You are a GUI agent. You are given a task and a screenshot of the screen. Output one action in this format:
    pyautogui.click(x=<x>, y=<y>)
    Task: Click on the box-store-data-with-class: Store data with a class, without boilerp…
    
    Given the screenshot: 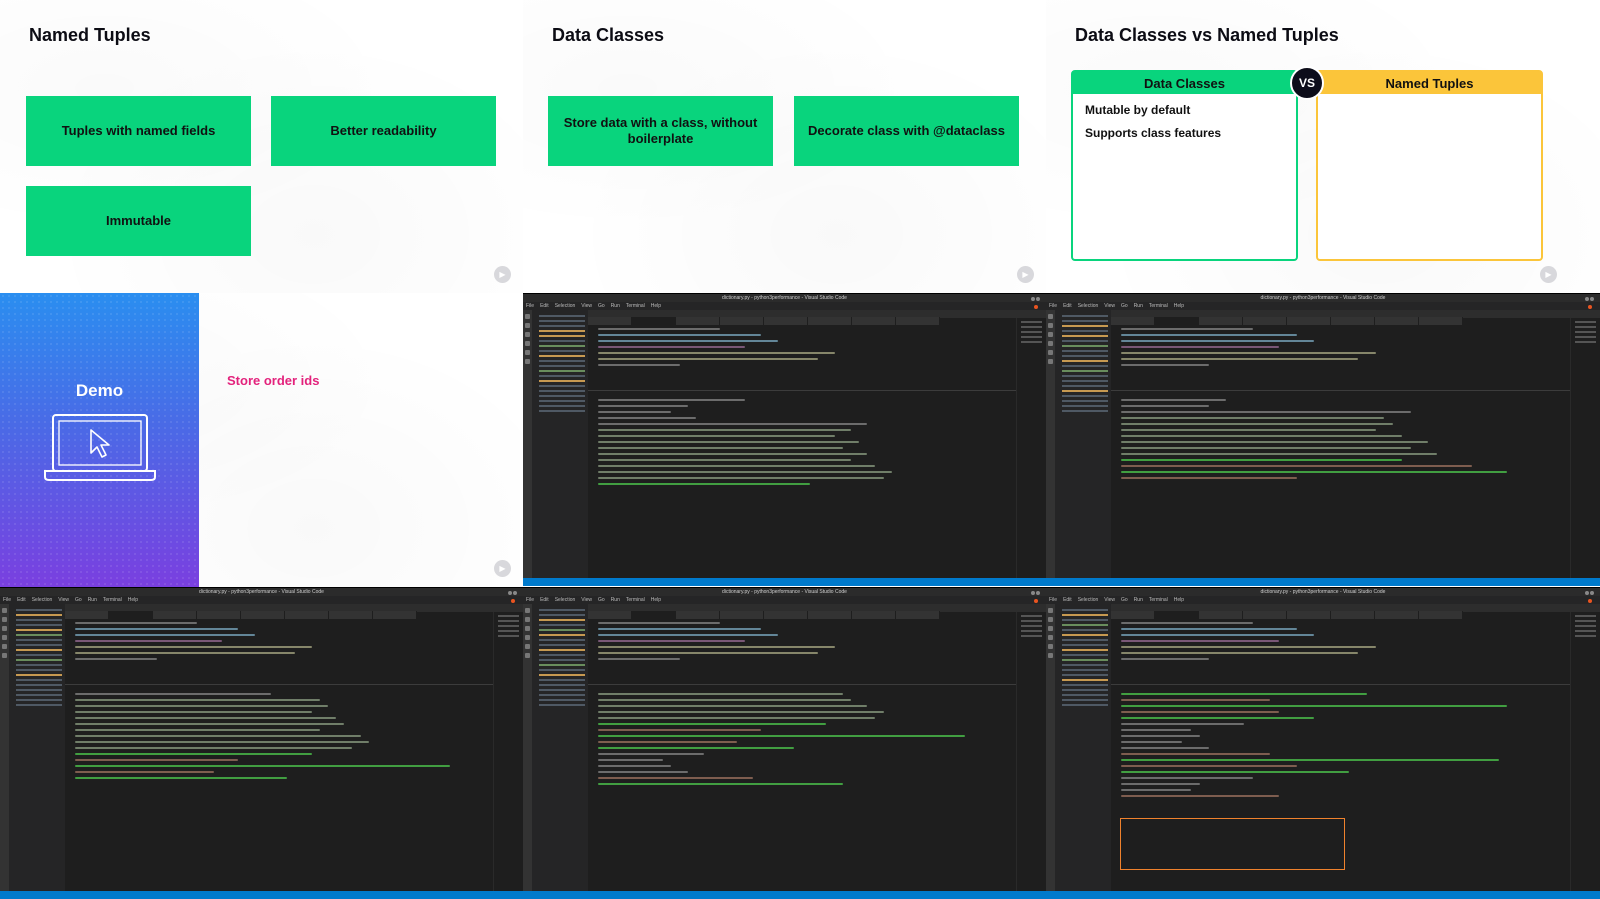 What is the action you would take?
    pyautogui.click(x=660, y=131)
    